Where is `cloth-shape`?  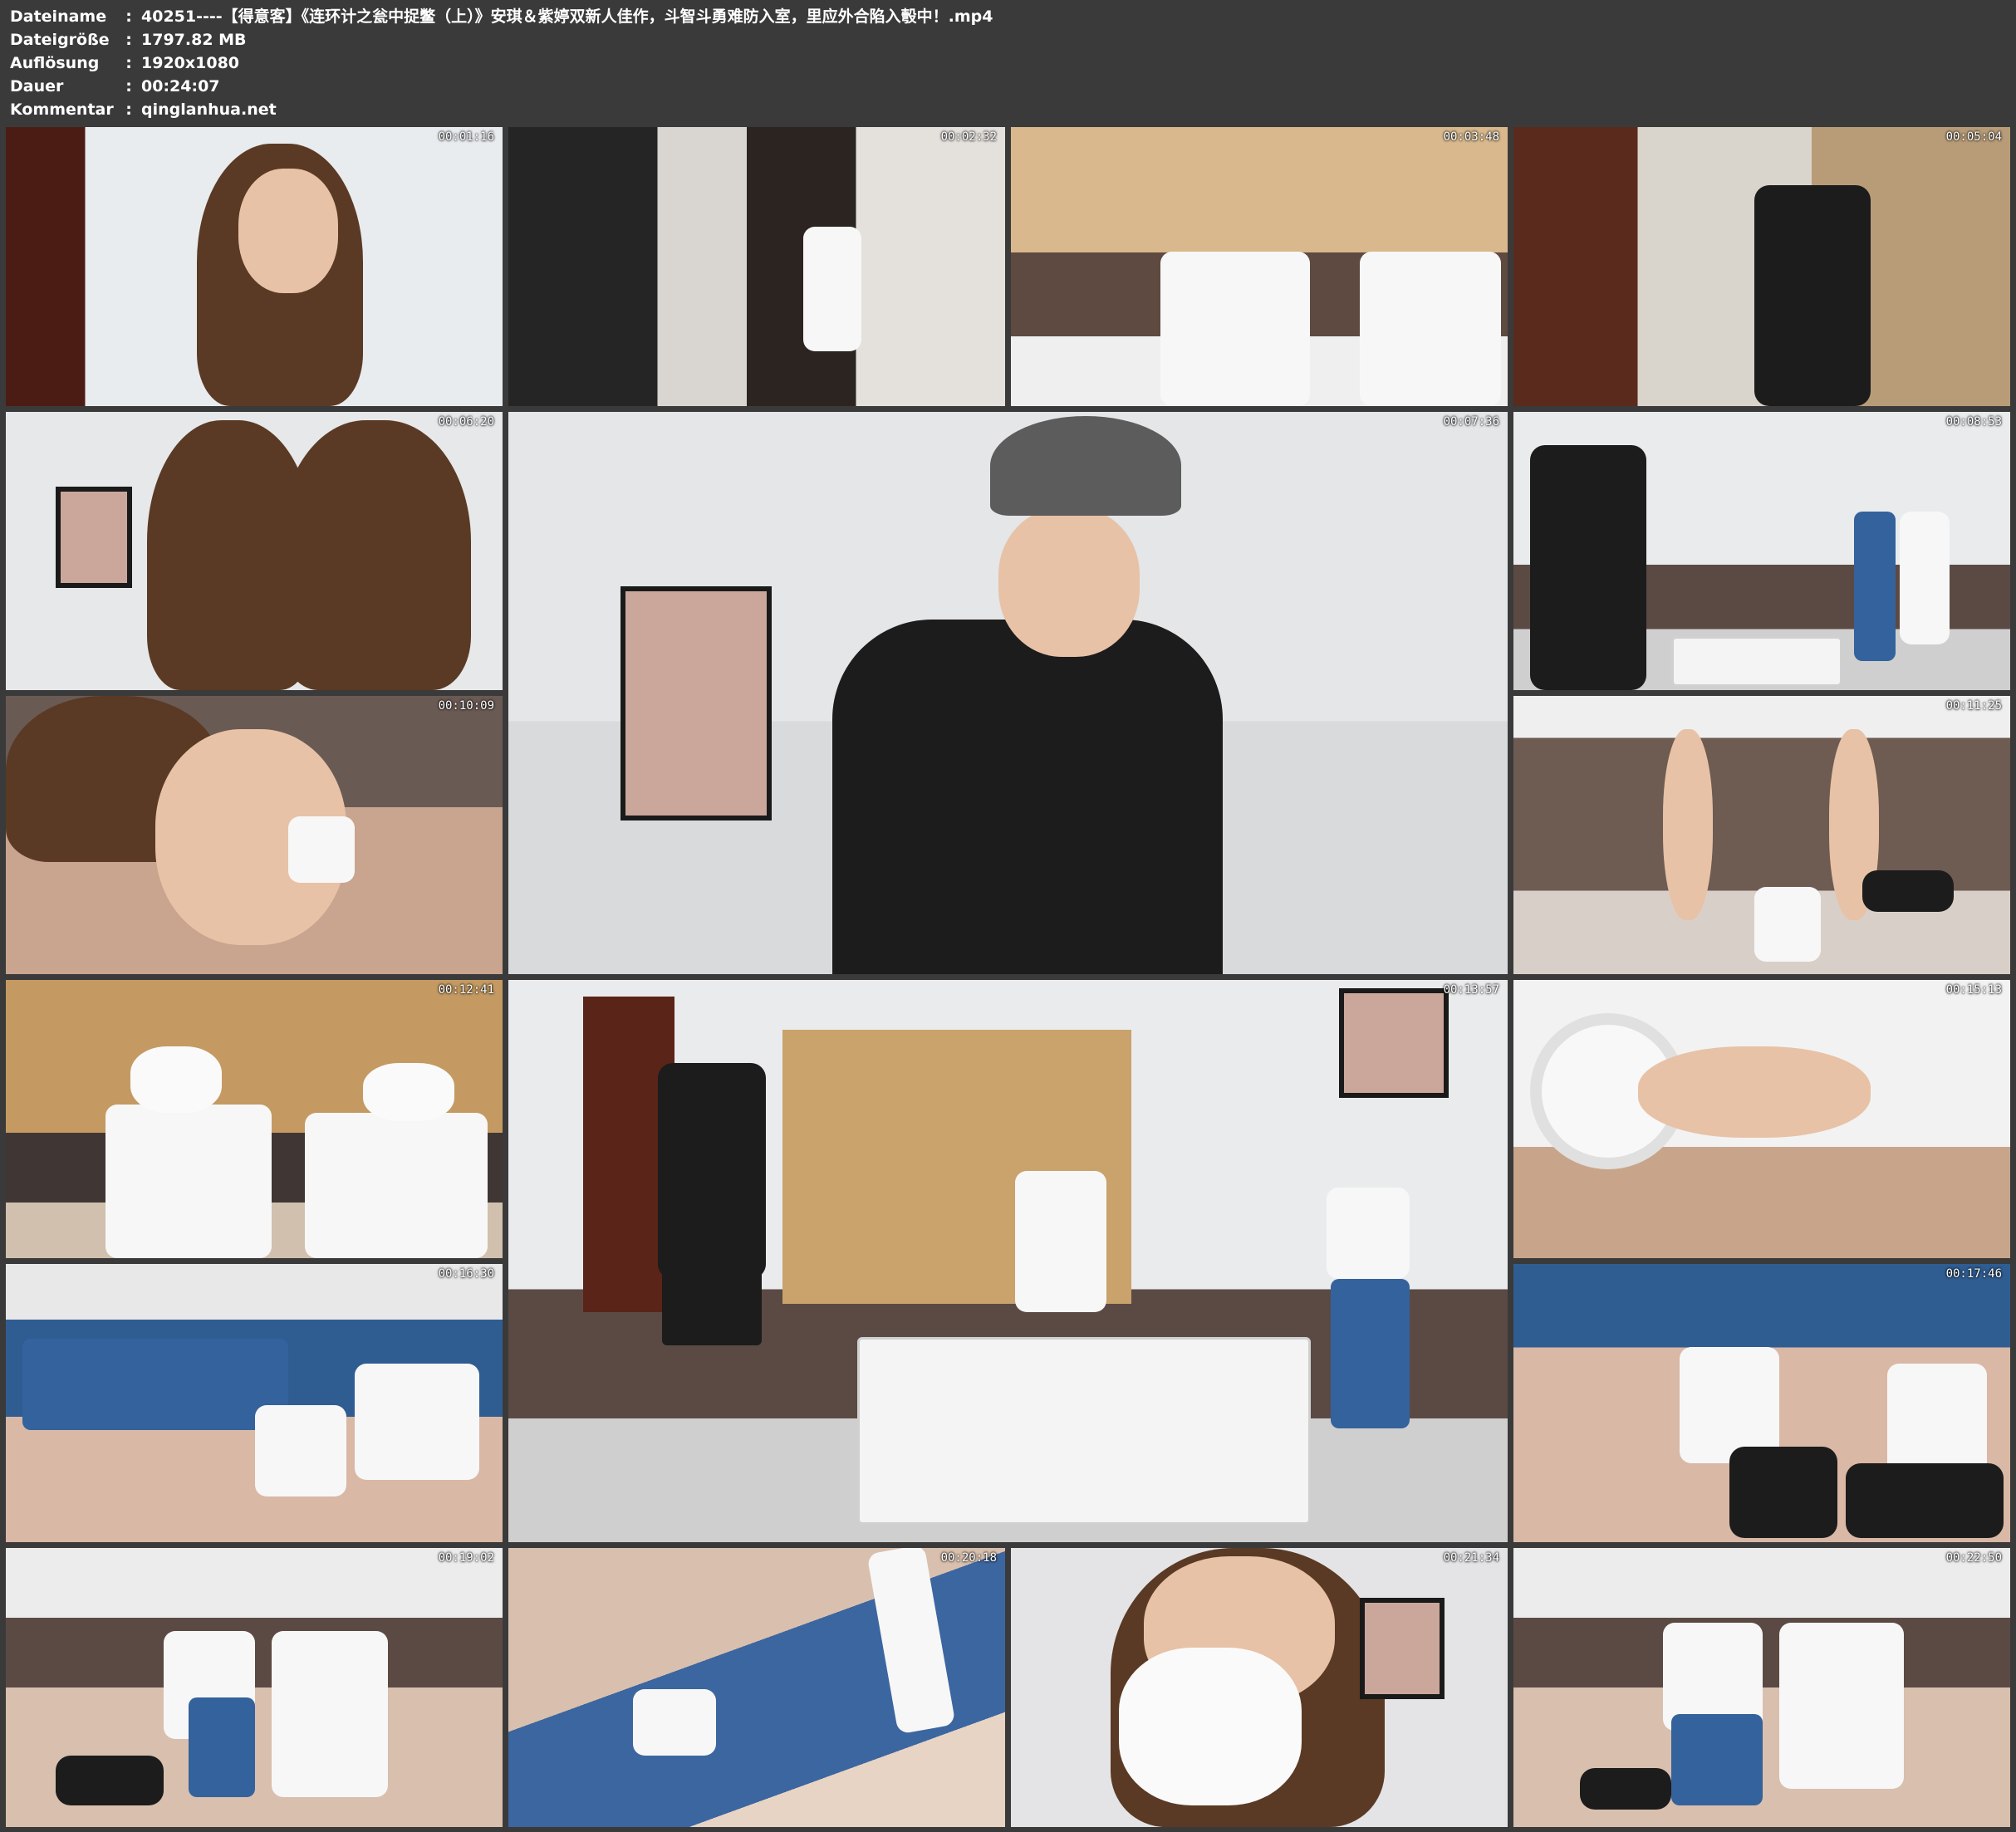 cloth-shape is located at coordinates (321, 849).